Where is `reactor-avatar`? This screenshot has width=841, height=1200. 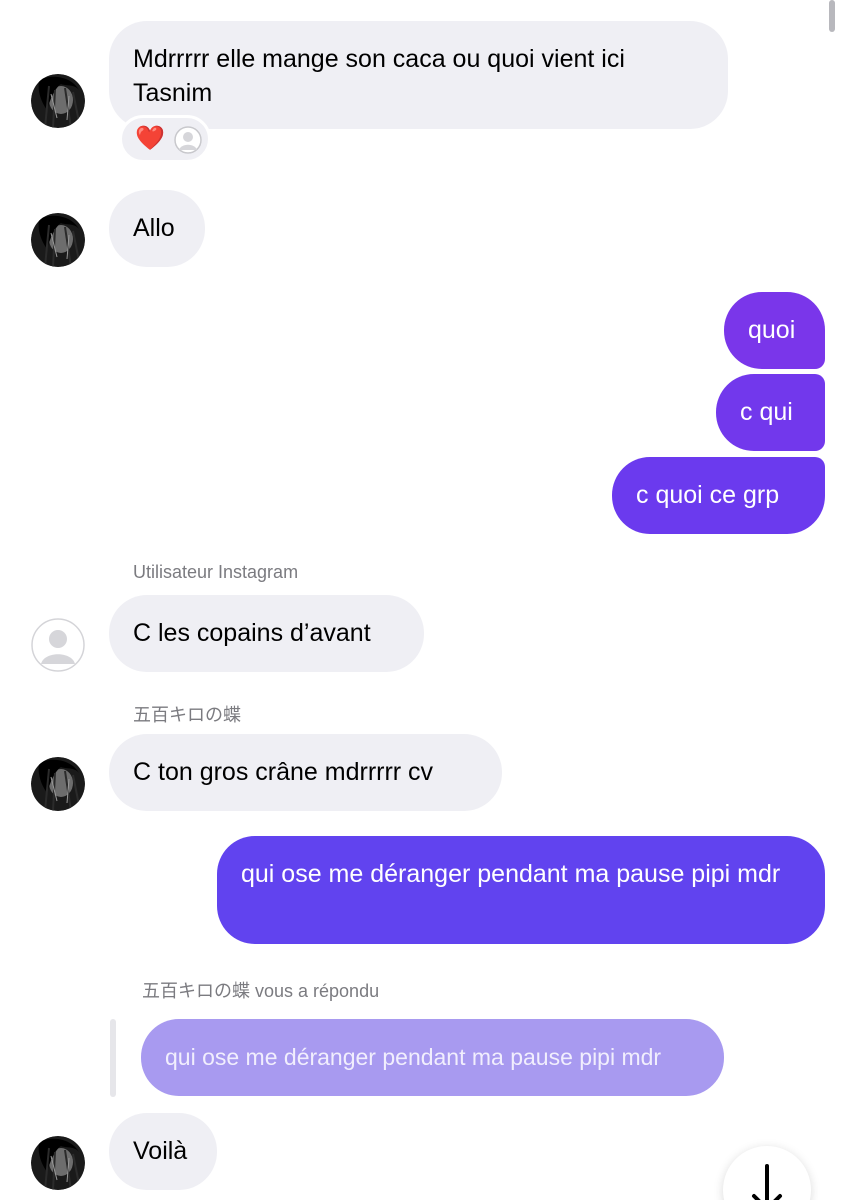
reactor-avatar is located at coordinates (188, 140).